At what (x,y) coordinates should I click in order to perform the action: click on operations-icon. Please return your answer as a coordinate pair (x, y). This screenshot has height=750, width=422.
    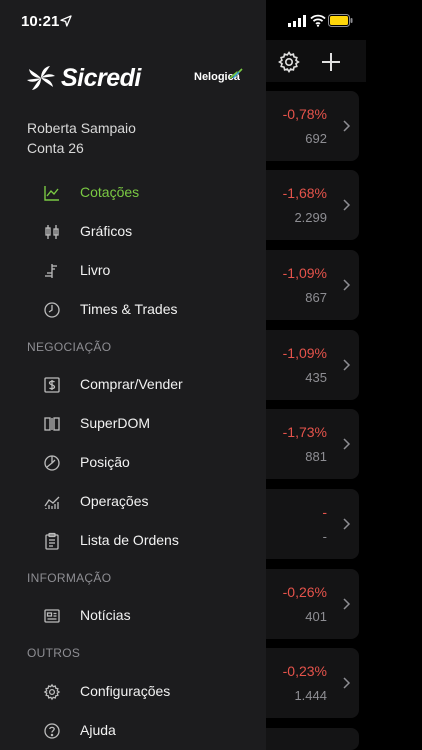
    Looking at the image, I should click on (52, 502).